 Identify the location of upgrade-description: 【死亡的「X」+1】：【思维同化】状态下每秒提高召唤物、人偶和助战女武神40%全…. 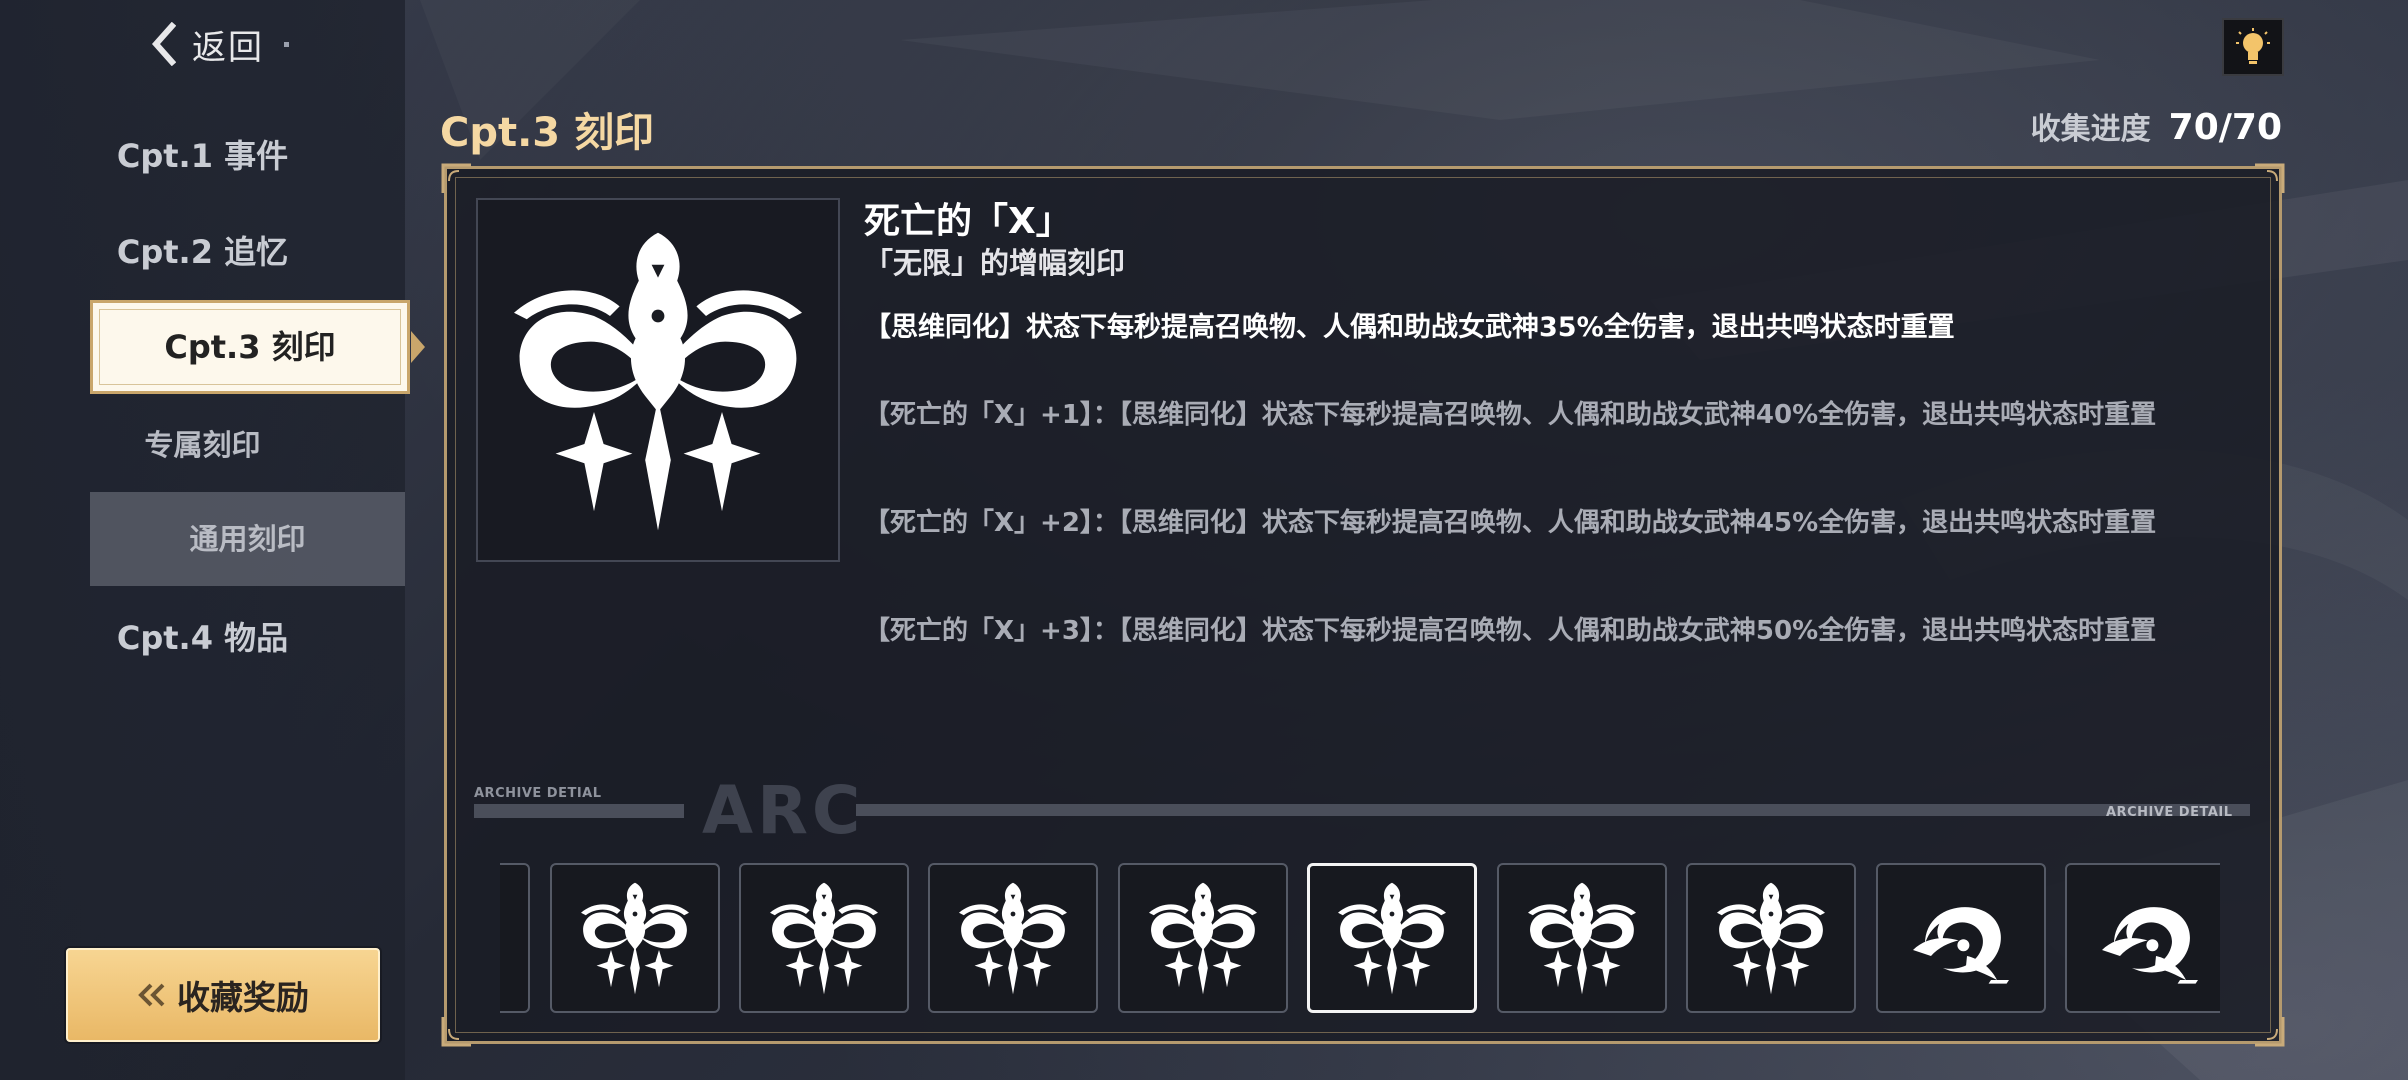
(1510, 415).